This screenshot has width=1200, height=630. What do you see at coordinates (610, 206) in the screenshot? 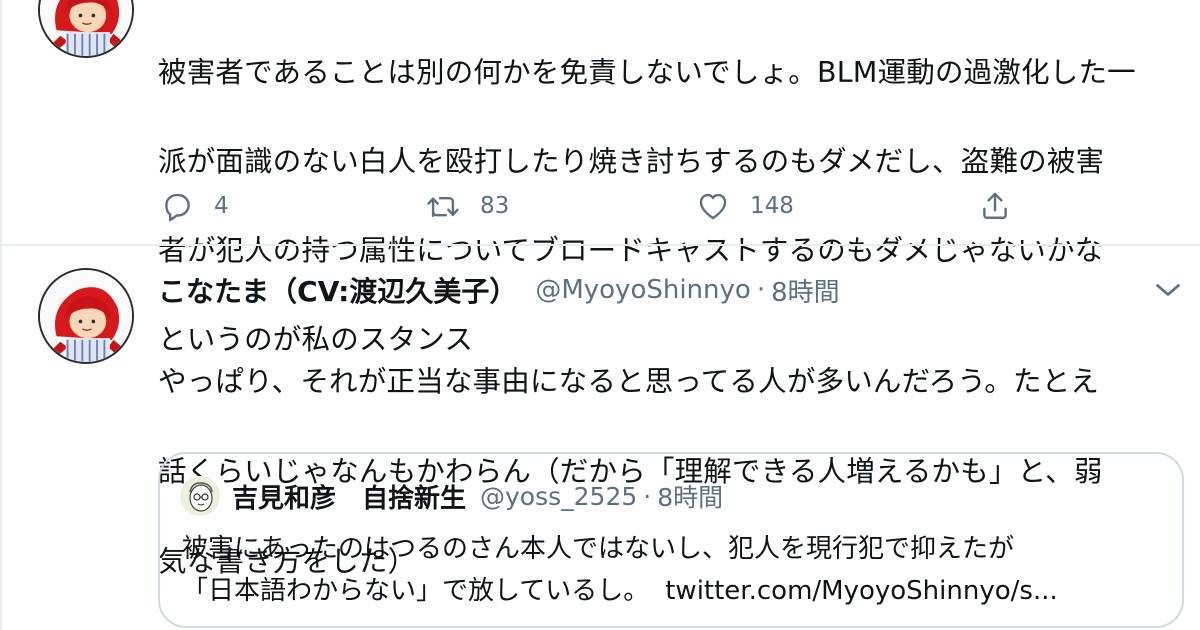
I see `tweet-actions: 4 83 148` at bounding box center [610, 206].